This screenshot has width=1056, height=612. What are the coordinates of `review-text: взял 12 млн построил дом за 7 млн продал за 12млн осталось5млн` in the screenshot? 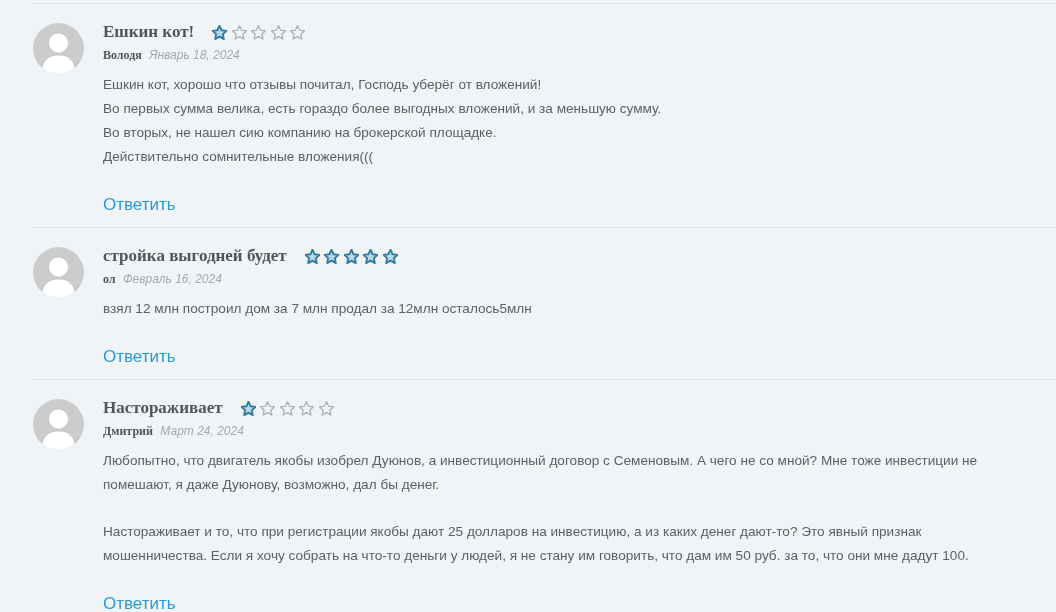 It's located at (318, 309).